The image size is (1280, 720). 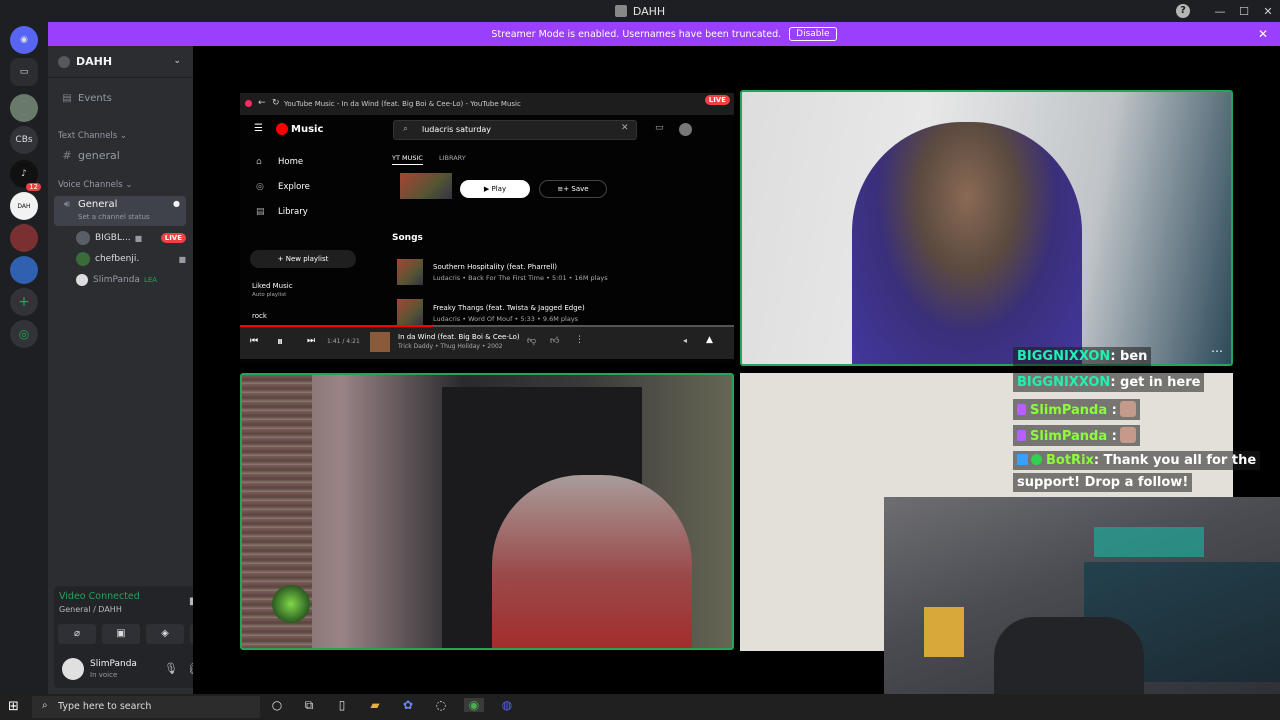 I want to click on voice-location: General / DAHH, so click(x=90, y=609).